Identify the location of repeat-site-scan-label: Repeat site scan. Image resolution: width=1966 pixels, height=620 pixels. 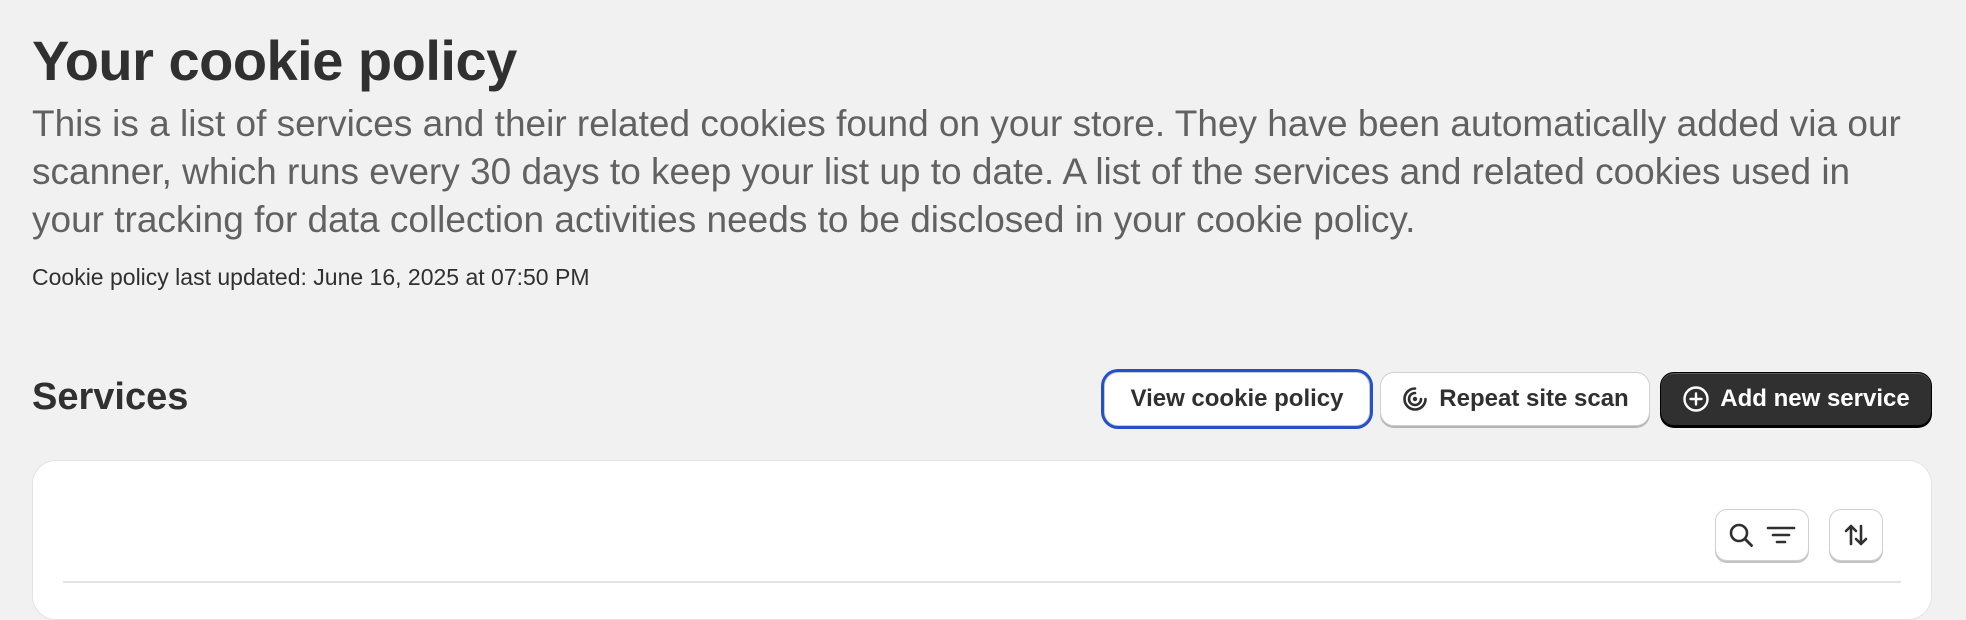
(1534, 398).